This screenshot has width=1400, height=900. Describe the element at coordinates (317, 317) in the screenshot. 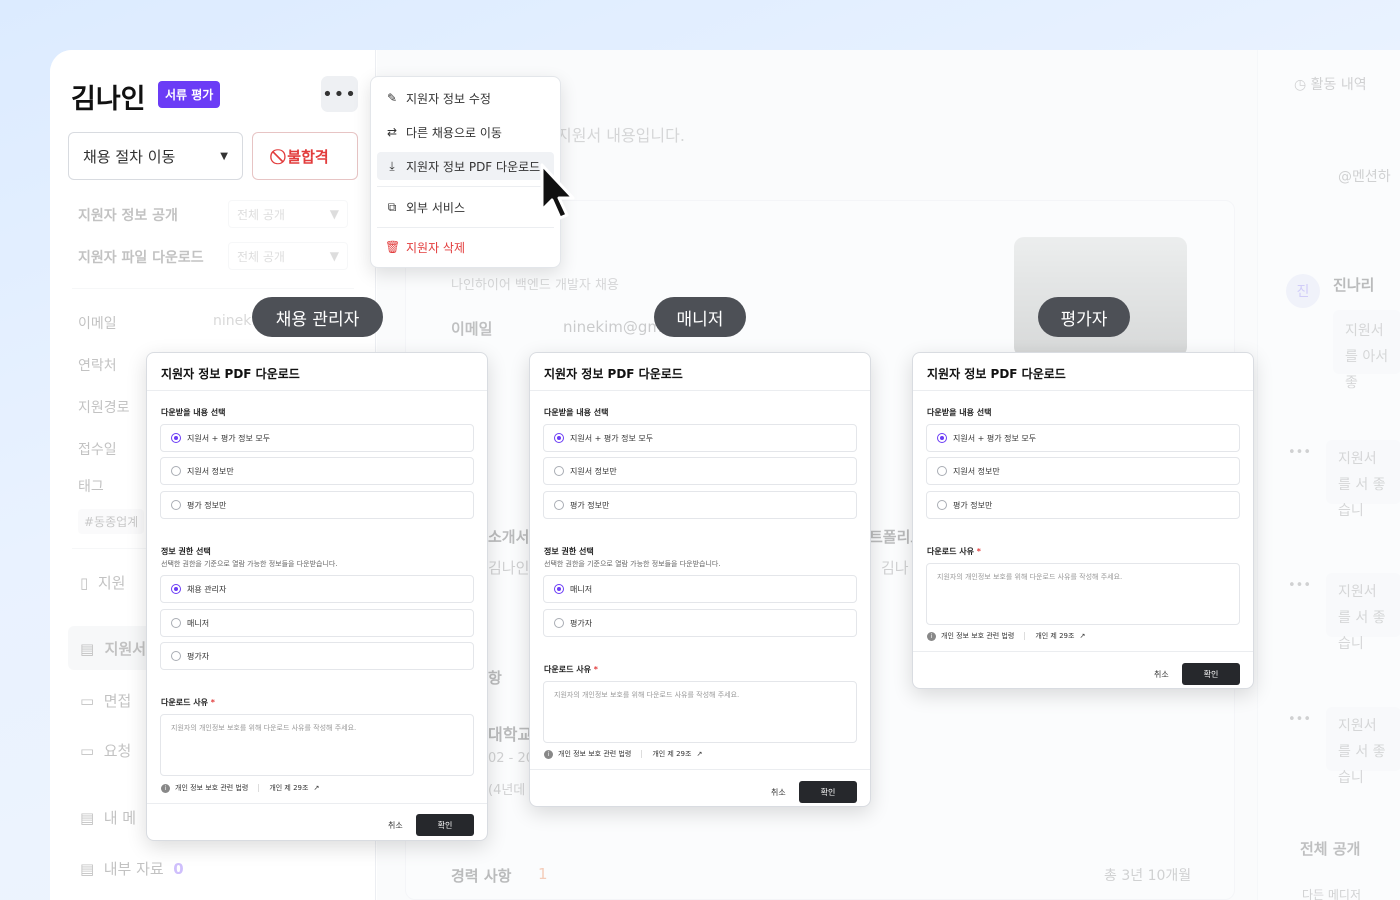

I see `role-label-recruit-admin: 채용 관리자` at that location.